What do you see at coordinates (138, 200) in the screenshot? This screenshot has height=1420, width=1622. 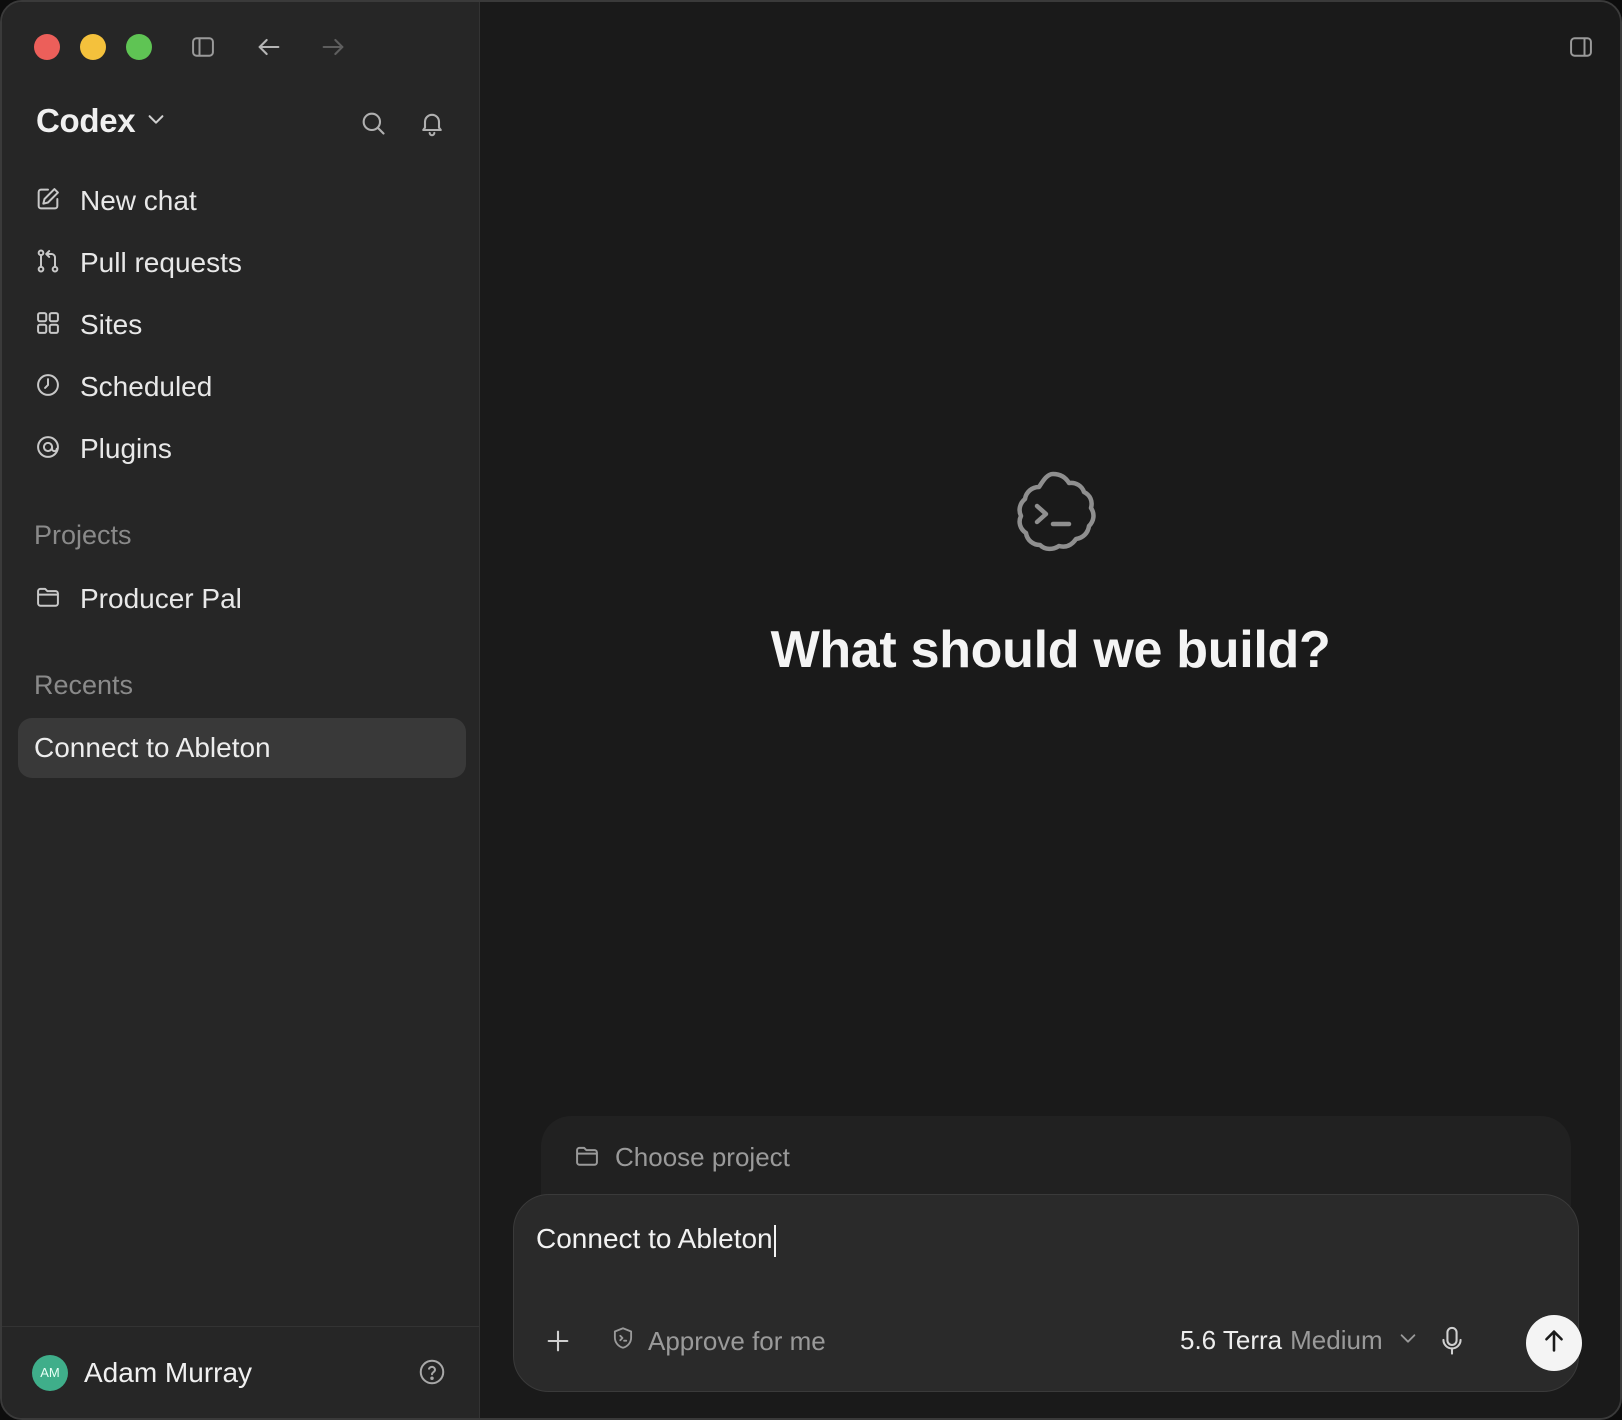 I see `nav-label: New chat` at bounding box center [138, 200].